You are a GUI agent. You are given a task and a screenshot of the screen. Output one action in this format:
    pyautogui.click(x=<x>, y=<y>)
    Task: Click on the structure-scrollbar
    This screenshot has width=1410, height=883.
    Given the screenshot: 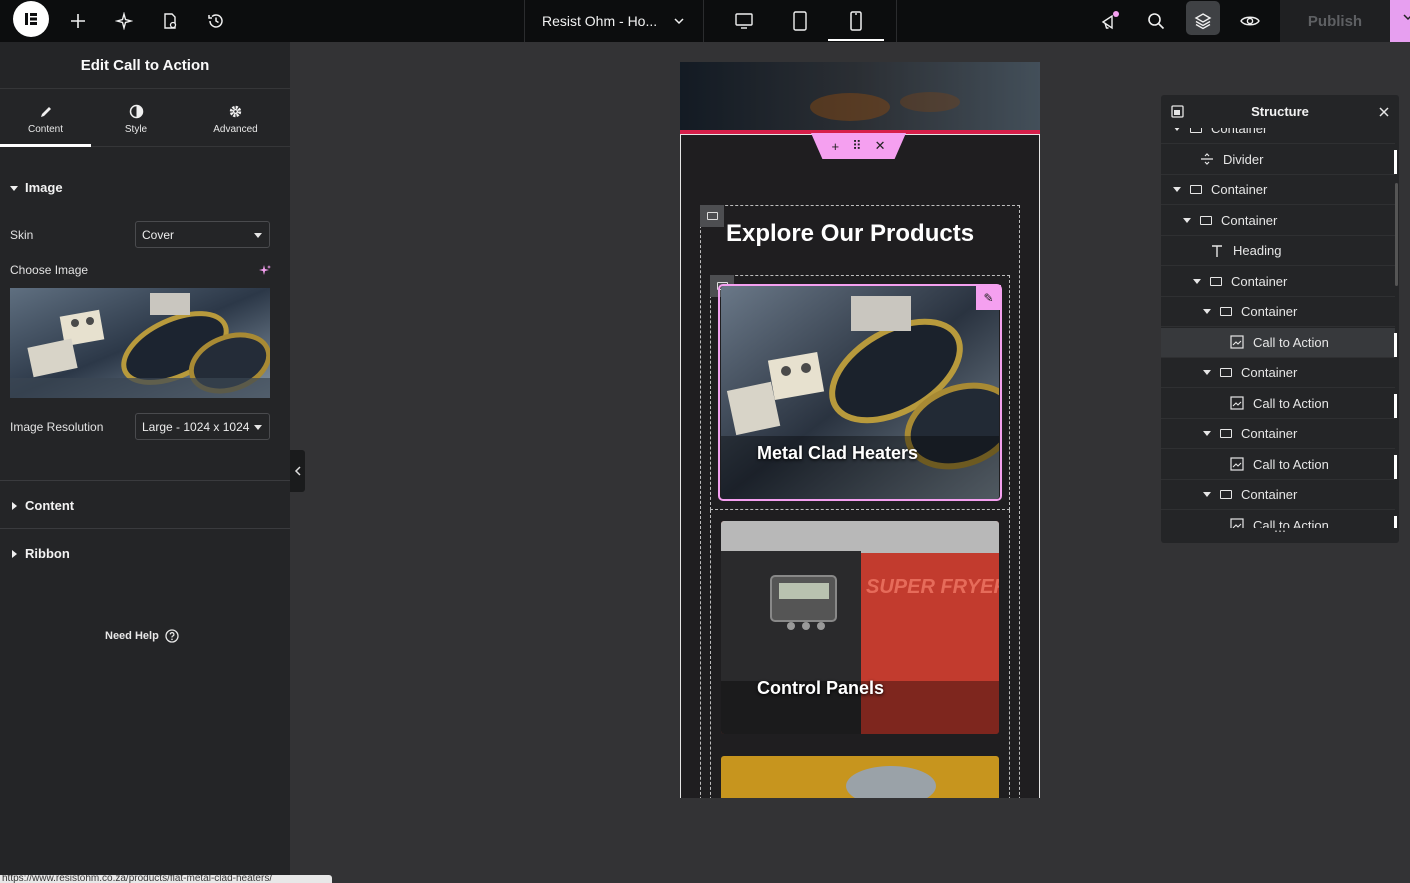 What is the action you would take?
    pyautogui.click(x=1396, y=234)
    